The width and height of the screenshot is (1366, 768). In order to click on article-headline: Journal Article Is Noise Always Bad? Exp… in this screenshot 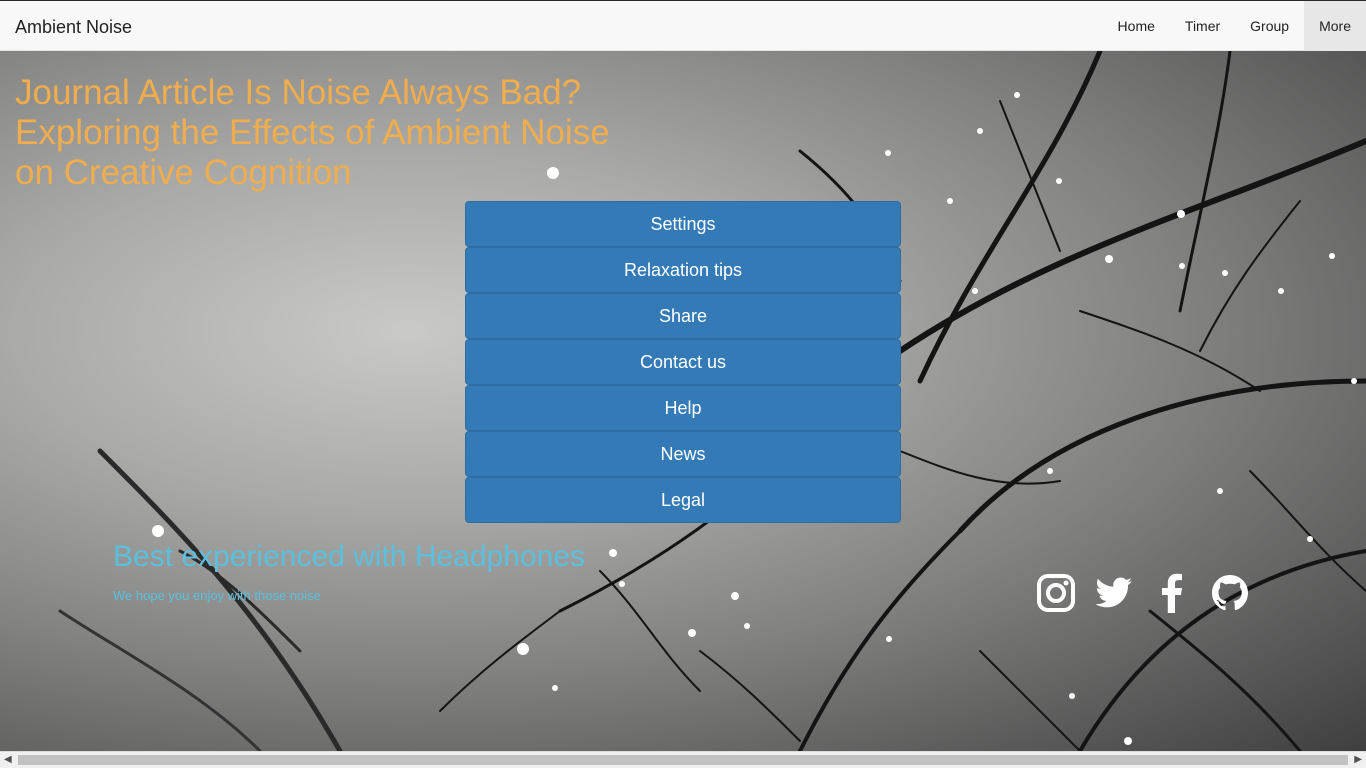, I will do `click(335, 133)`.